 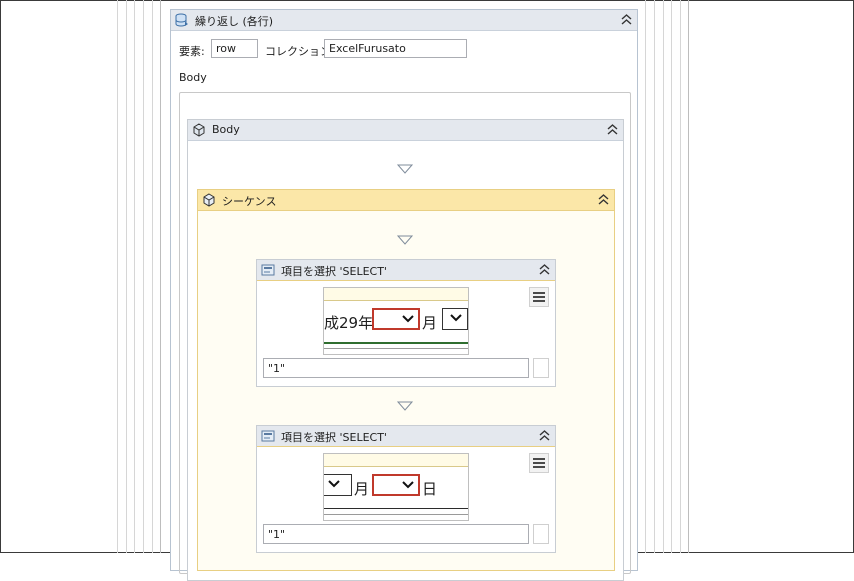 What do you see at coordinates (234, 21) in the screenshot?
I see `foreach-title: 繰り返し (各行)` at bounding box center [234, 21].